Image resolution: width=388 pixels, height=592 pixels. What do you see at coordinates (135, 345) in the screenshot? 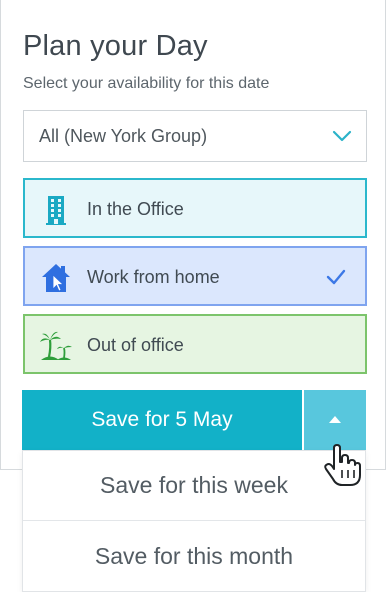
I see `option-out-of-office-label: Out of office` at bounding box center [135, 345].